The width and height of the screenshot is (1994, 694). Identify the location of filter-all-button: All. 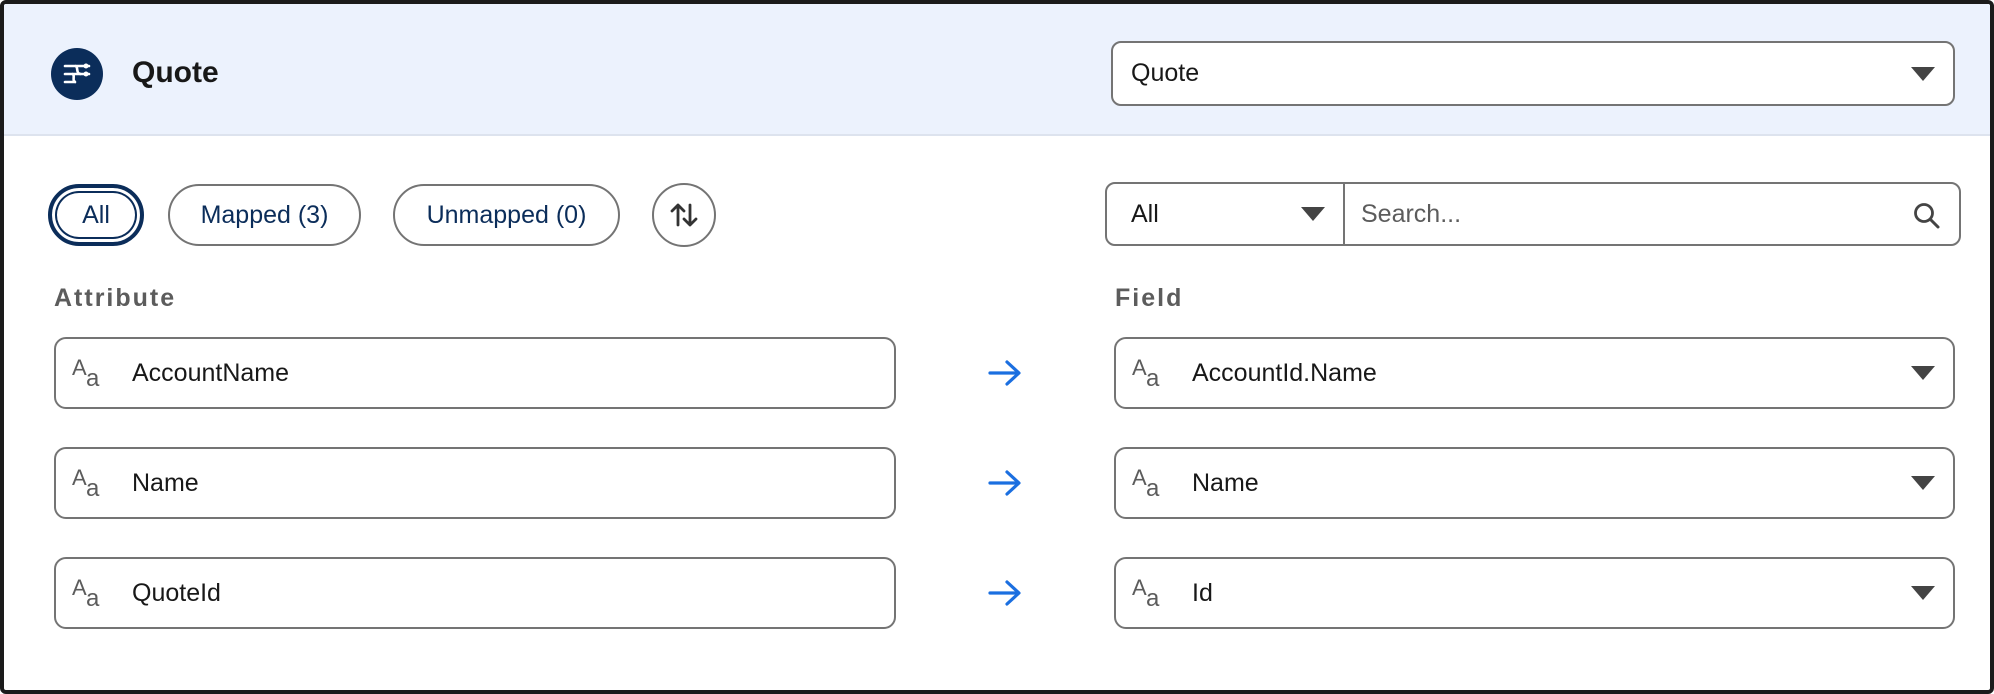
(96, 215).